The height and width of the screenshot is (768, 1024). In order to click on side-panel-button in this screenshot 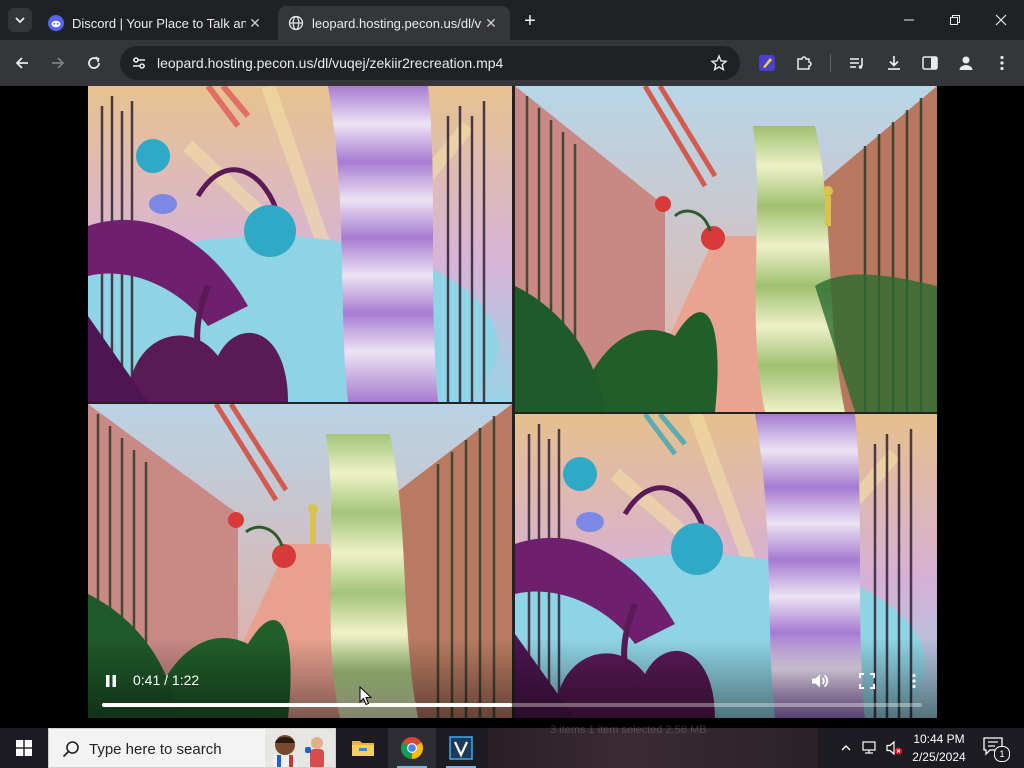, I will do `click(930, 63)`.